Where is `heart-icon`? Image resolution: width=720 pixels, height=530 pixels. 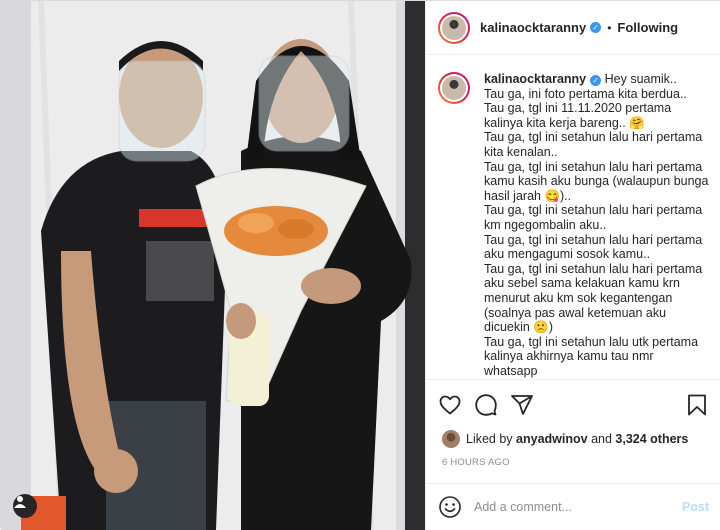
heart-icon is located at coordinates (450, 404).